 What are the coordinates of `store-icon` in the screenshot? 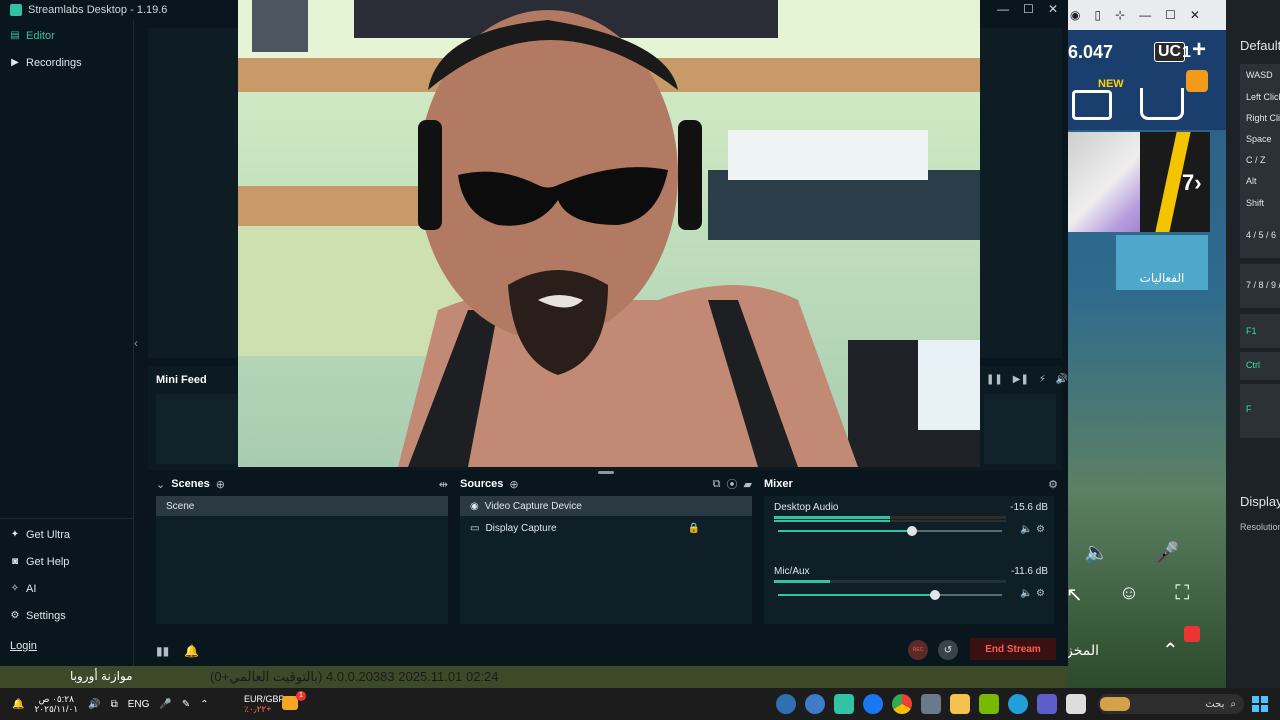 It's located at (931, 704).